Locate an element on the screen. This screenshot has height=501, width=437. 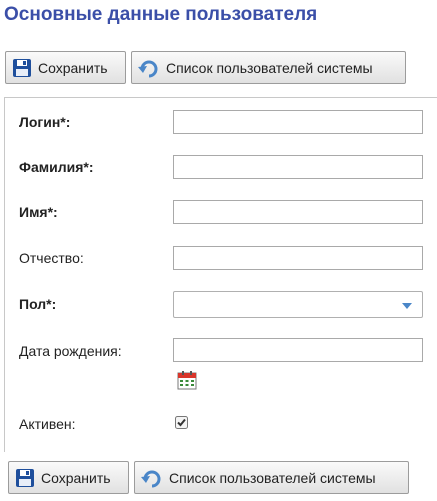
calendar-icon is located at coordinates (187, 380).